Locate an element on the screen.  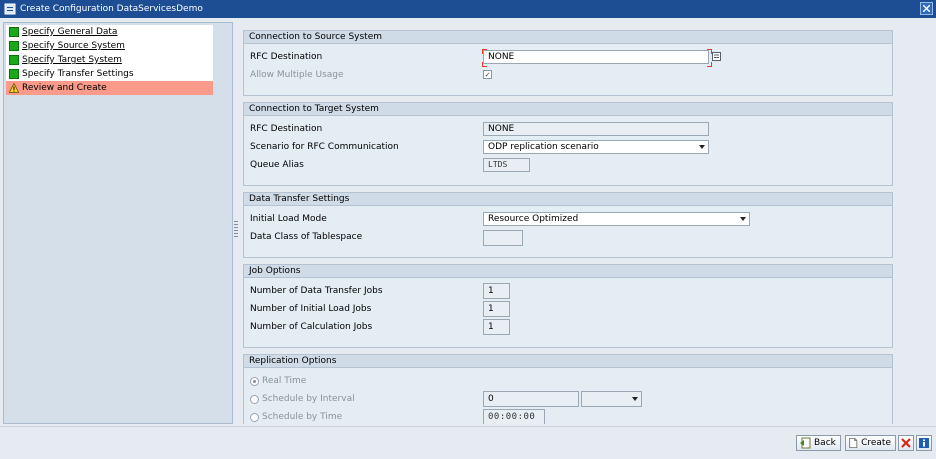
tablespace-label: Data Class of Tablespace is located at coordinates (306, 237).